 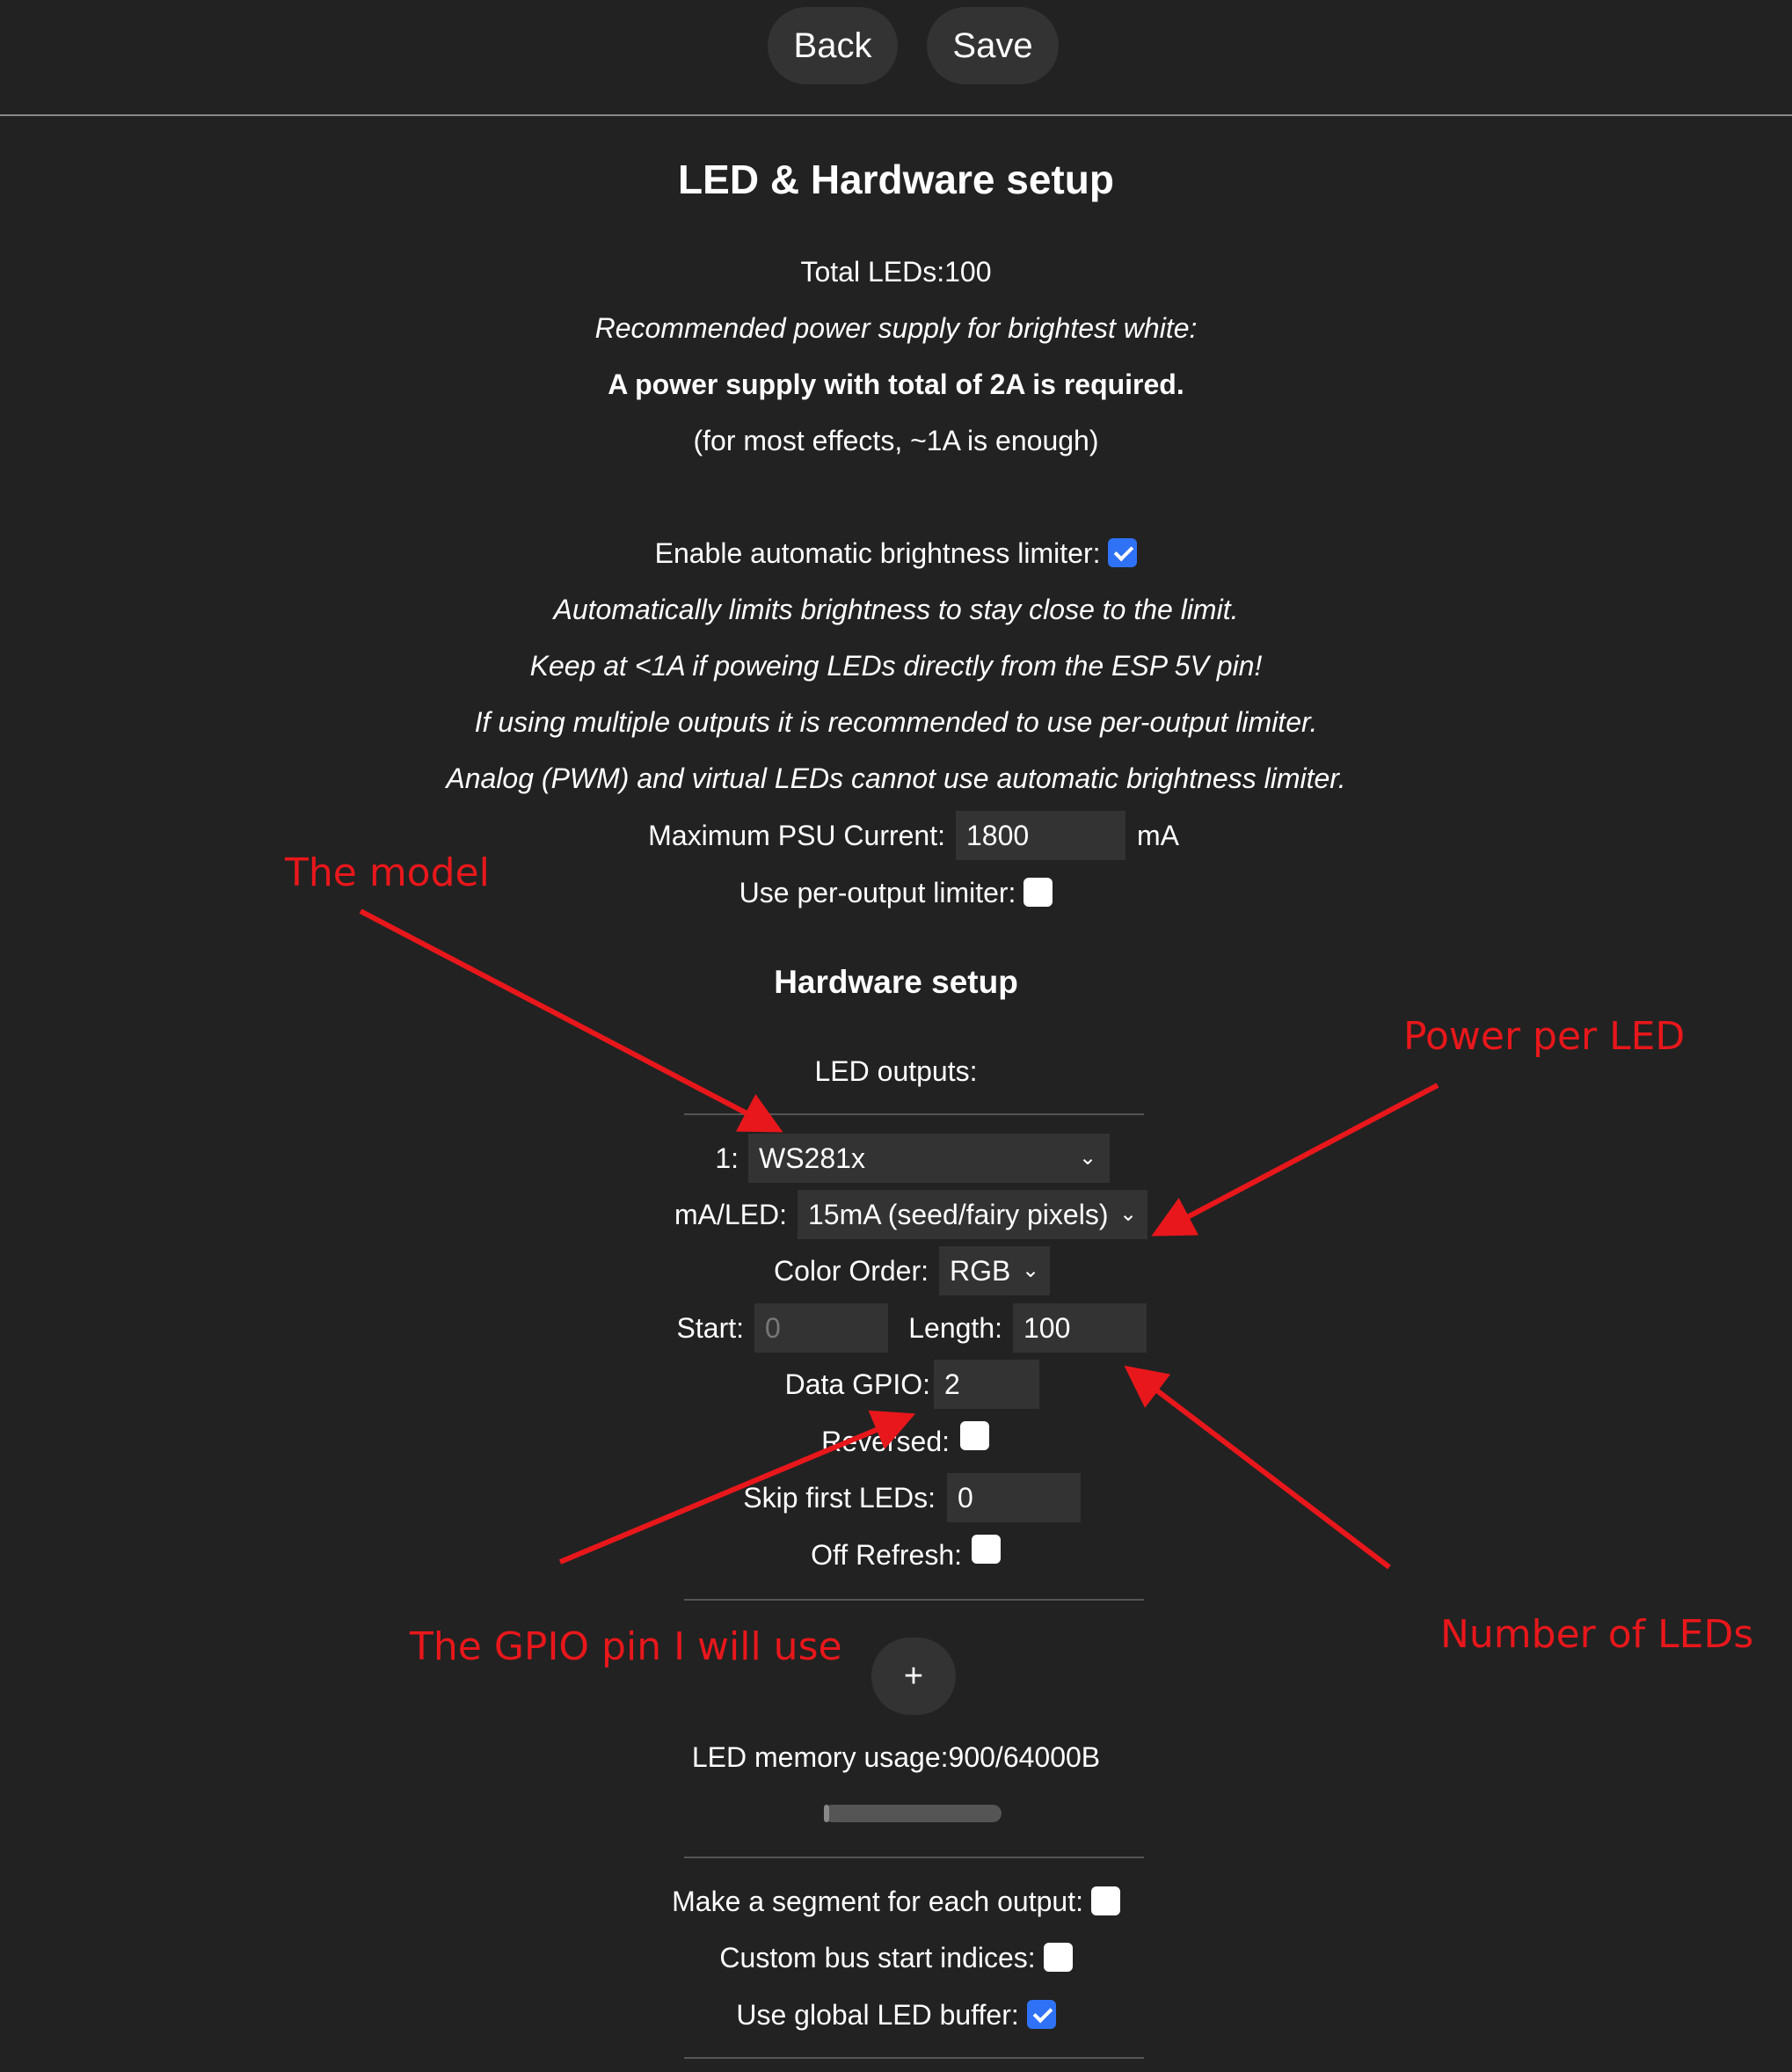 I want to click on annotation-power-per-led: Power per LED, so click(x=1544, y=1036).